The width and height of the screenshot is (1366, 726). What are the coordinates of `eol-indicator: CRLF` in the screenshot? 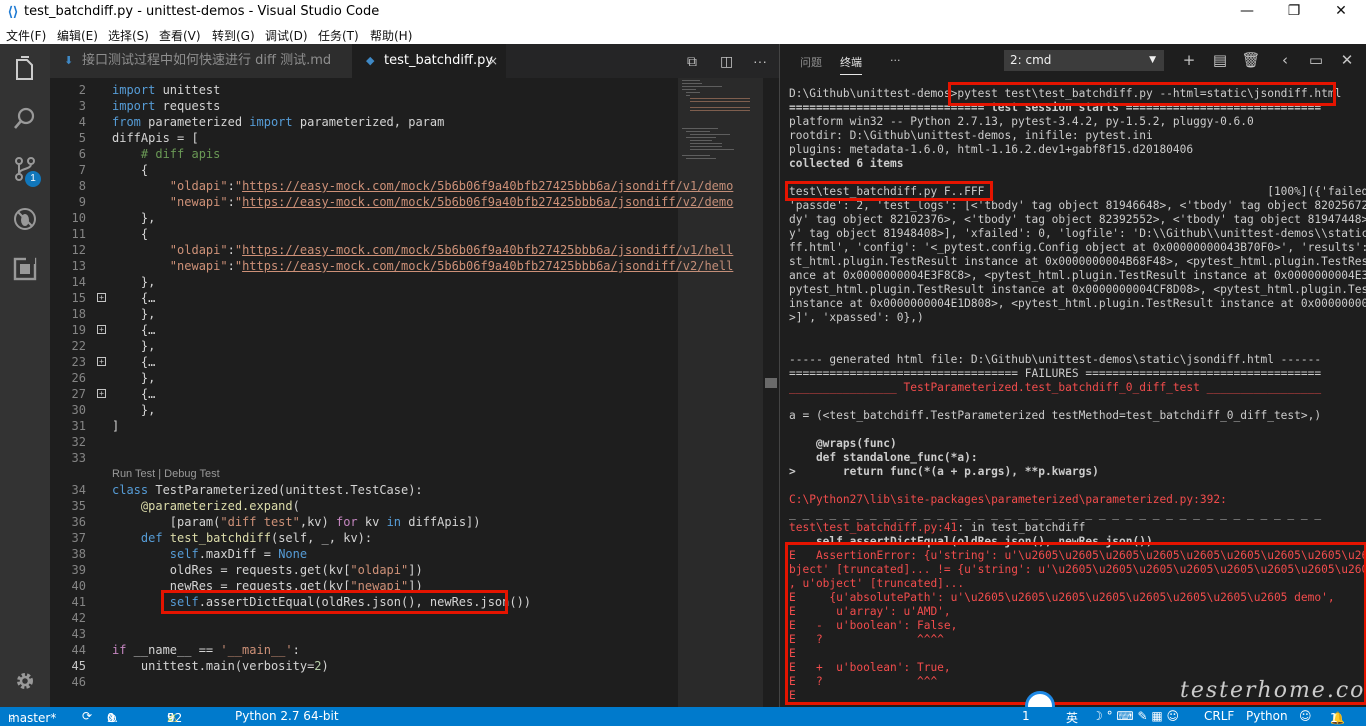 It's located at (1219, 716).